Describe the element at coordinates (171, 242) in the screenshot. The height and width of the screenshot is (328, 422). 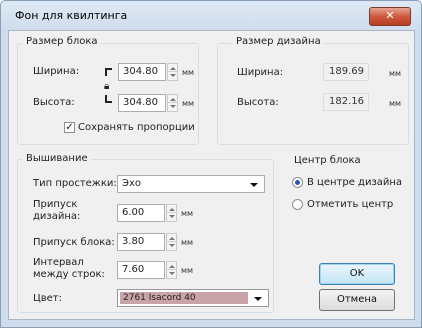
I see `block-allowance-spinner` at that location.